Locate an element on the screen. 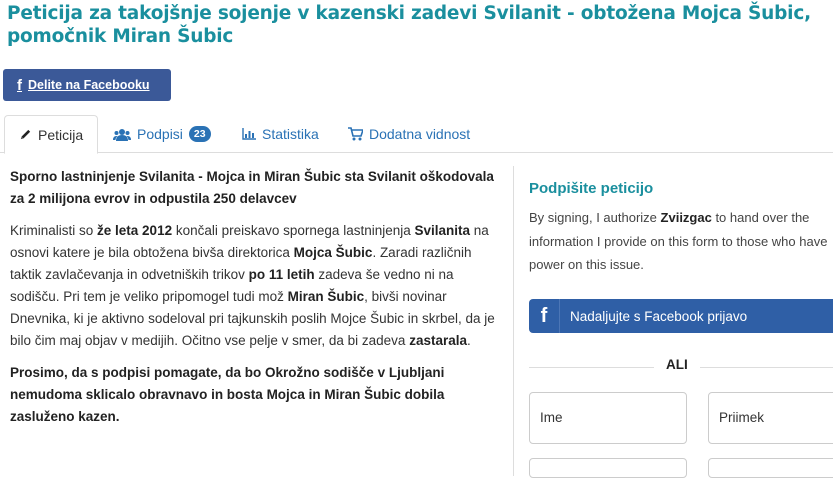 The image size is (833, 478). tab-signatures: Podpisi 23 is located at coordinates (162, 134).